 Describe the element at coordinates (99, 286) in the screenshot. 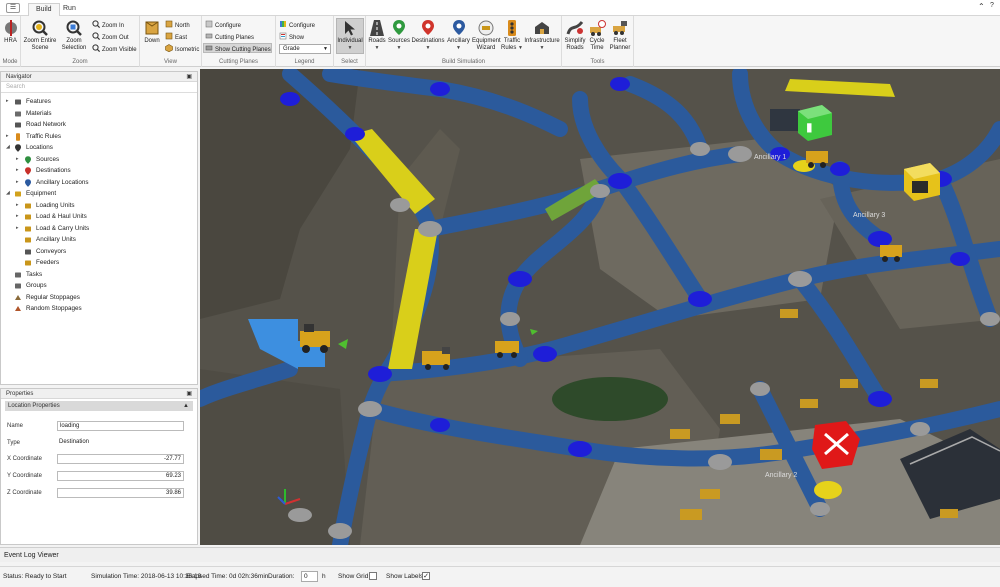

I see `tree-item-groups: Groups` at that location.